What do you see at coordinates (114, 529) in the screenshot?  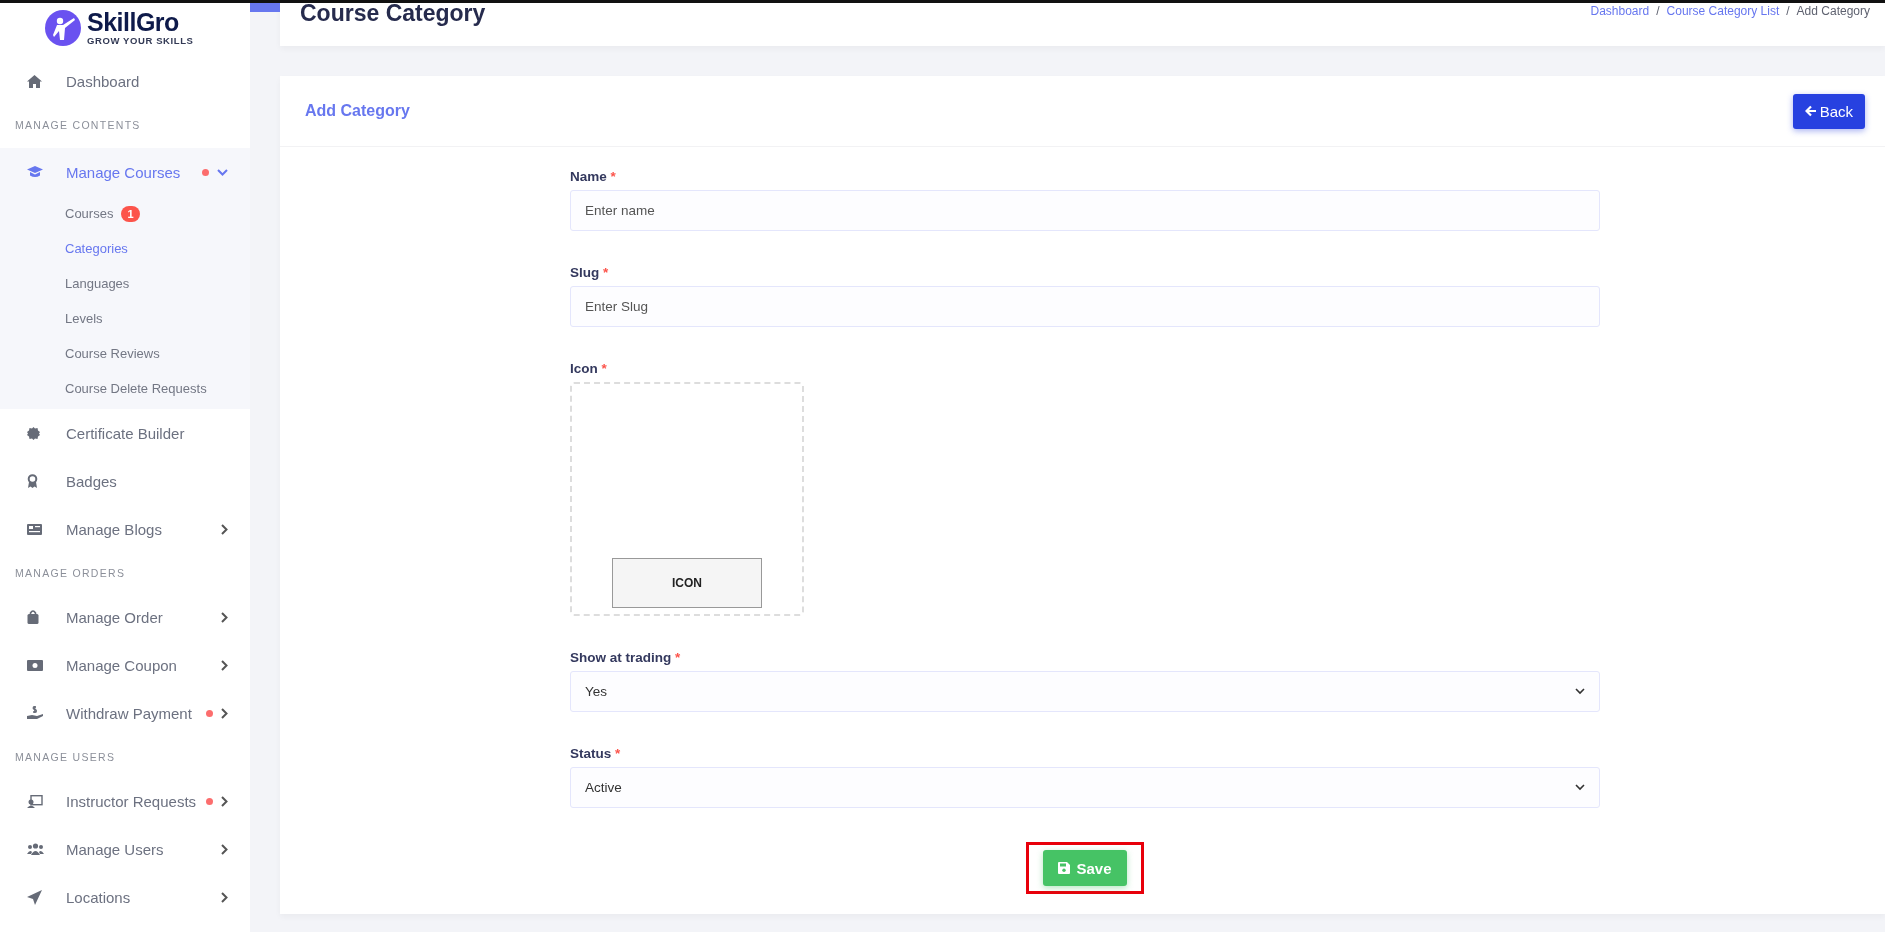 I see `item-label: Manage Blogs` at bounding box center [114, 529].